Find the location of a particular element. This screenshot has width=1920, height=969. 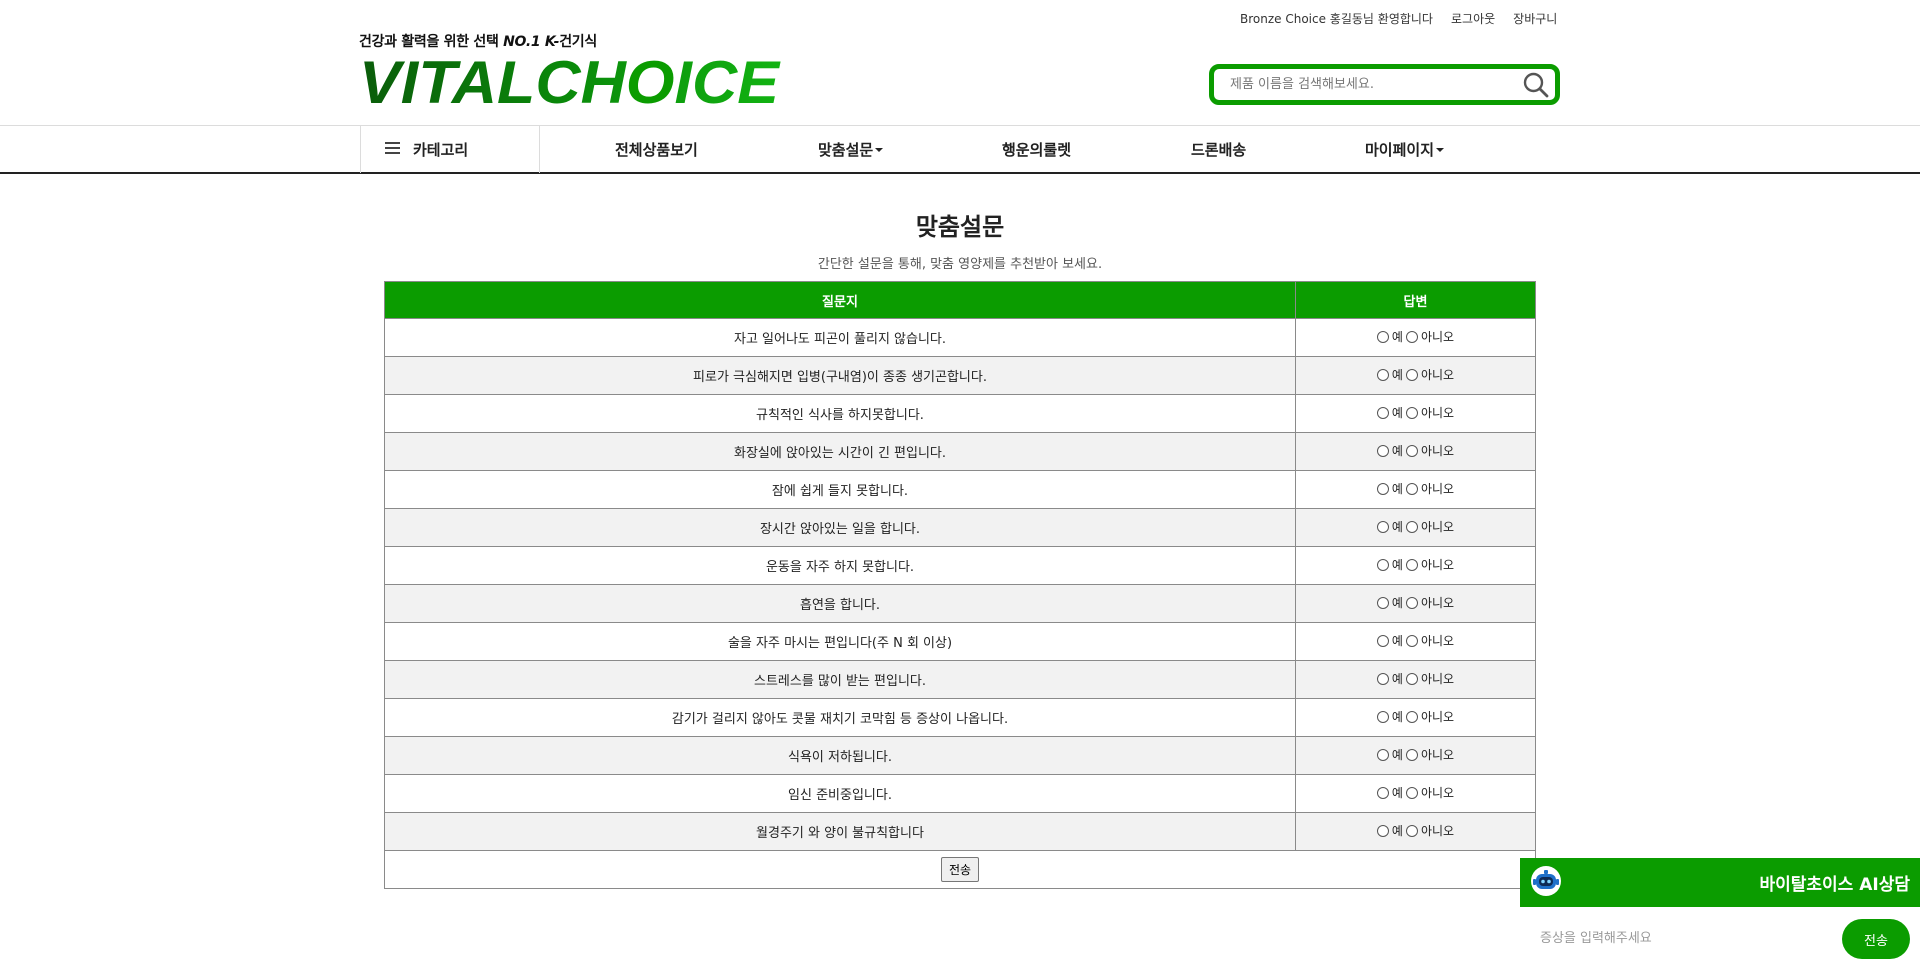

question-text: 자고 일어나도 피곤이 풀리지 않습니다. is located at coordinates (840, 337).